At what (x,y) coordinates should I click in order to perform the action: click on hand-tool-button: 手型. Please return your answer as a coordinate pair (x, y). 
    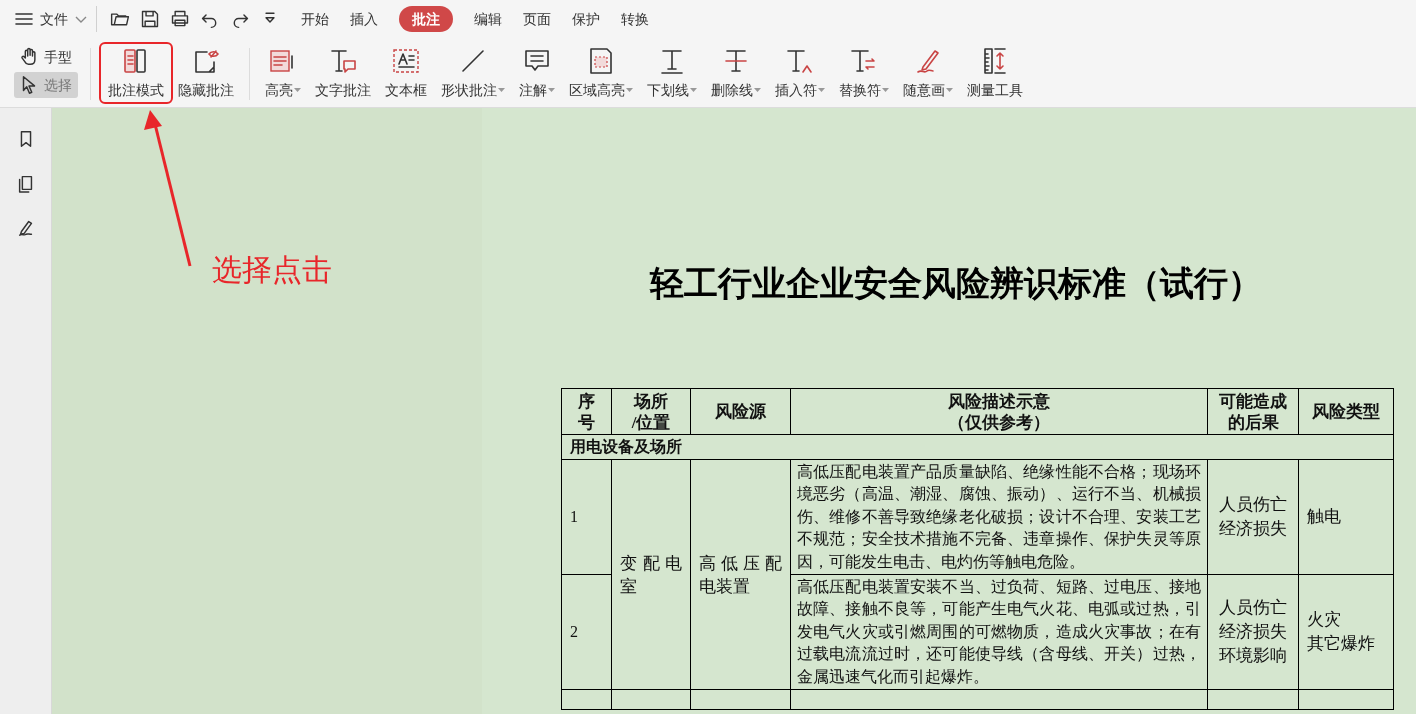
    Looking at the image, I should click on (46, 57).